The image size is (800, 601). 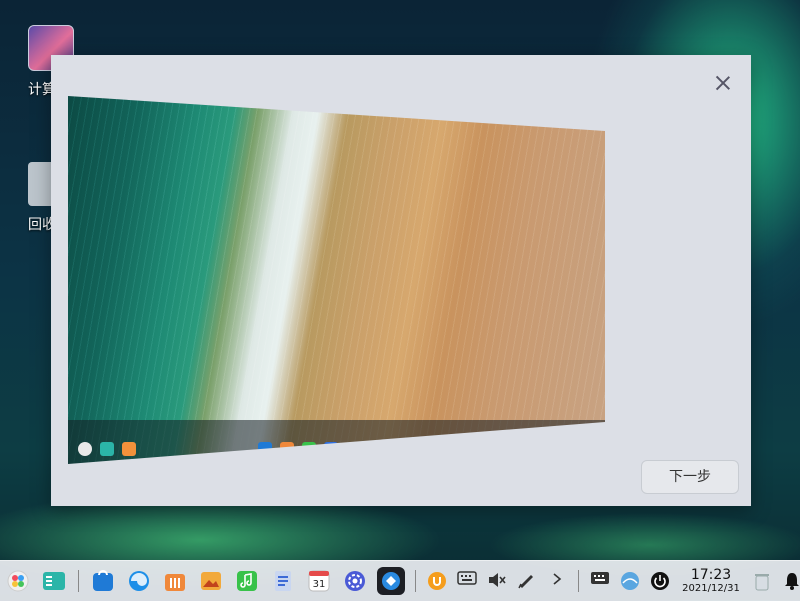 What do you see at coordinates (103, 581) in the screenshot?
I see `app-store-icon` at bounding box center [103, 581].